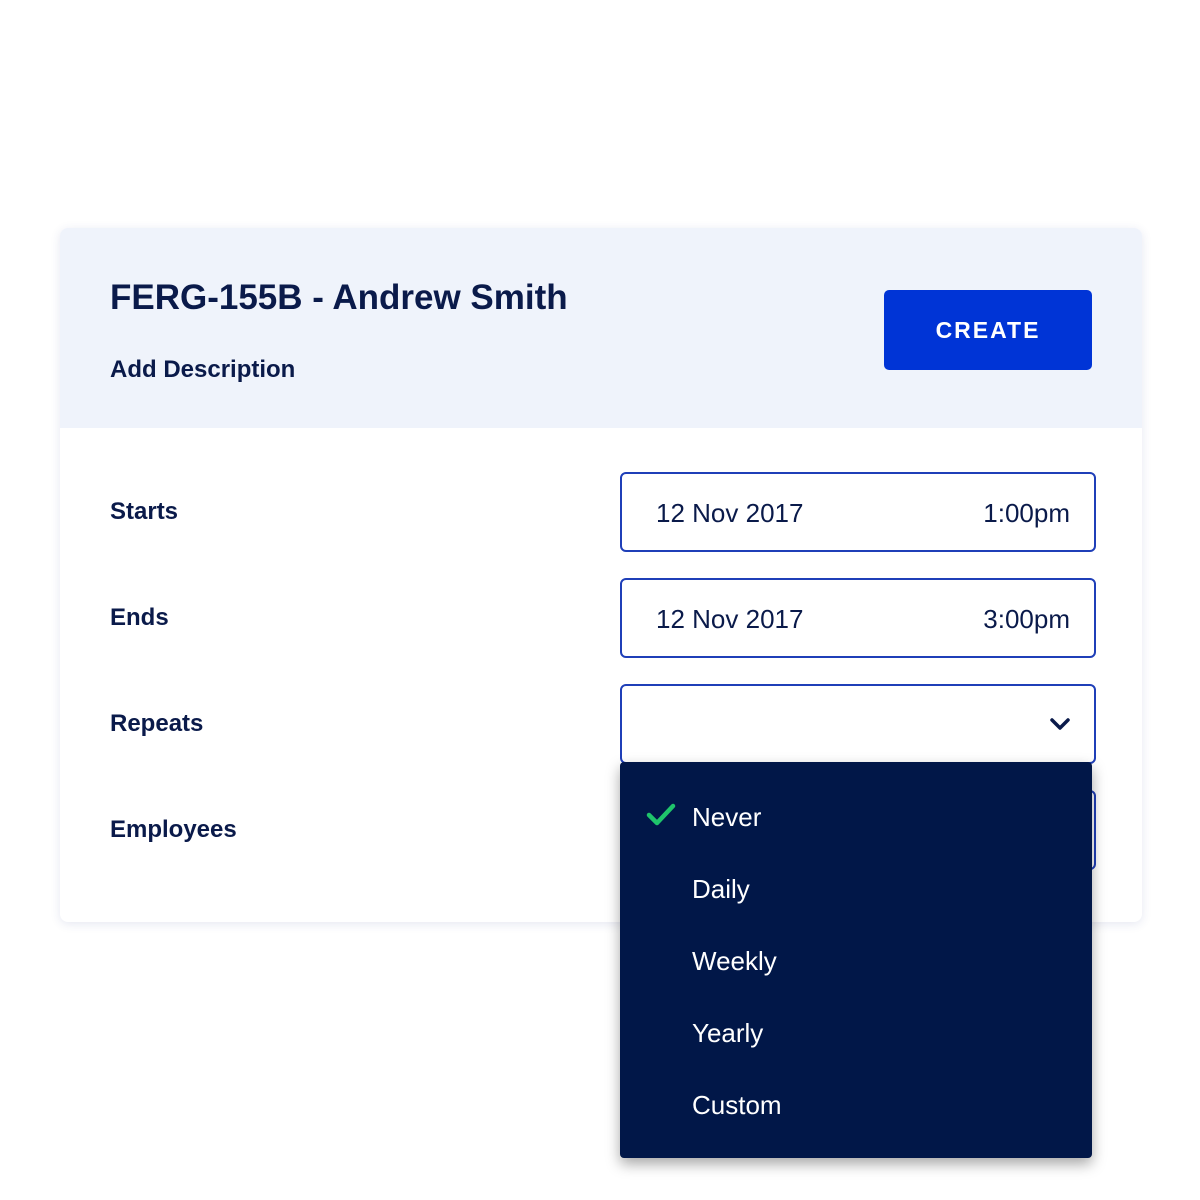 This screenshot has width=1200, height=1200. I want to click on starts-label: Starts, so click(144, 511).